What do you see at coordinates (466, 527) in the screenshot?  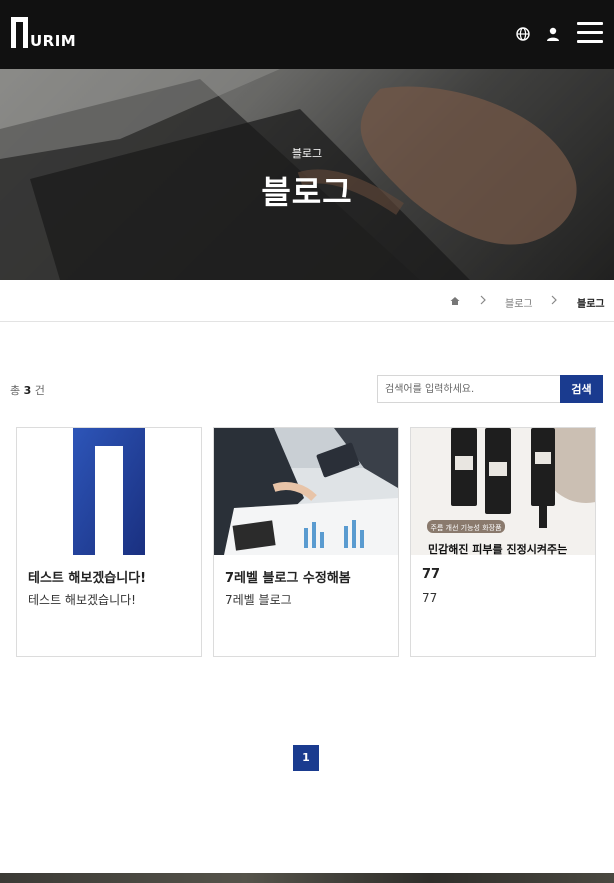 I see `thumb-badge: 주름 개선 기능성 화장품` at bounding box center [466, 527].